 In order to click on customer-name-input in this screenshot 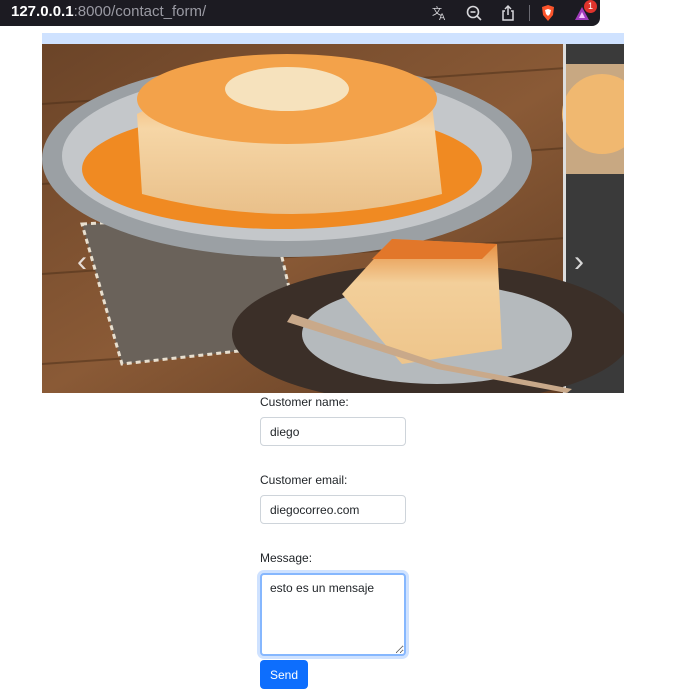, I will do `click(333, 431)`.